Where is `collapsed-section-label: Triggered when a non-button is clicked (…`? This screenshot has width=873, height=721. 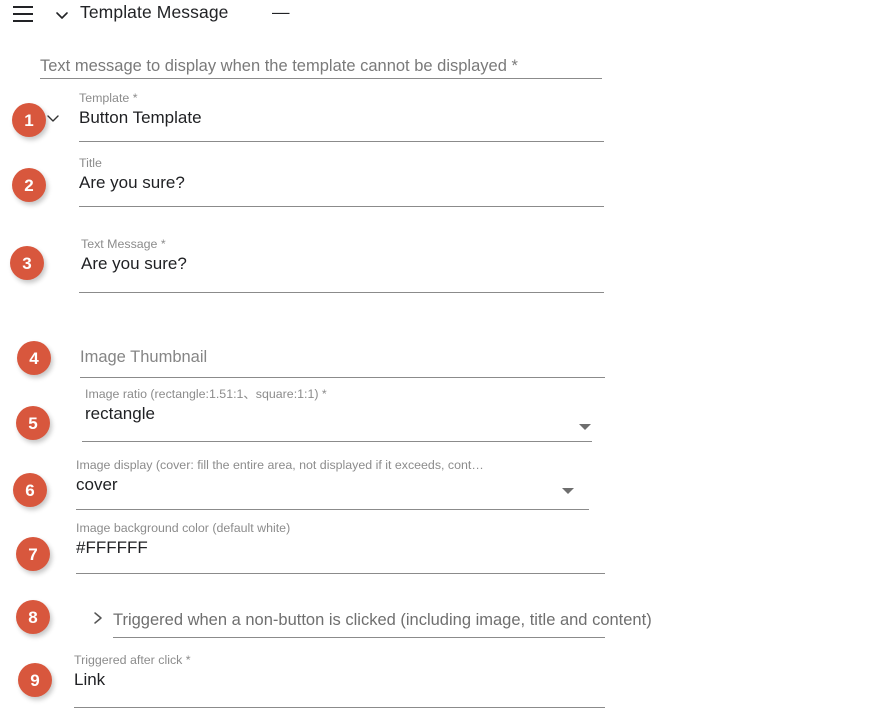
collapsed-section-label: Triggered when a non-button is clicked (… is located at coordinates (382, 620).